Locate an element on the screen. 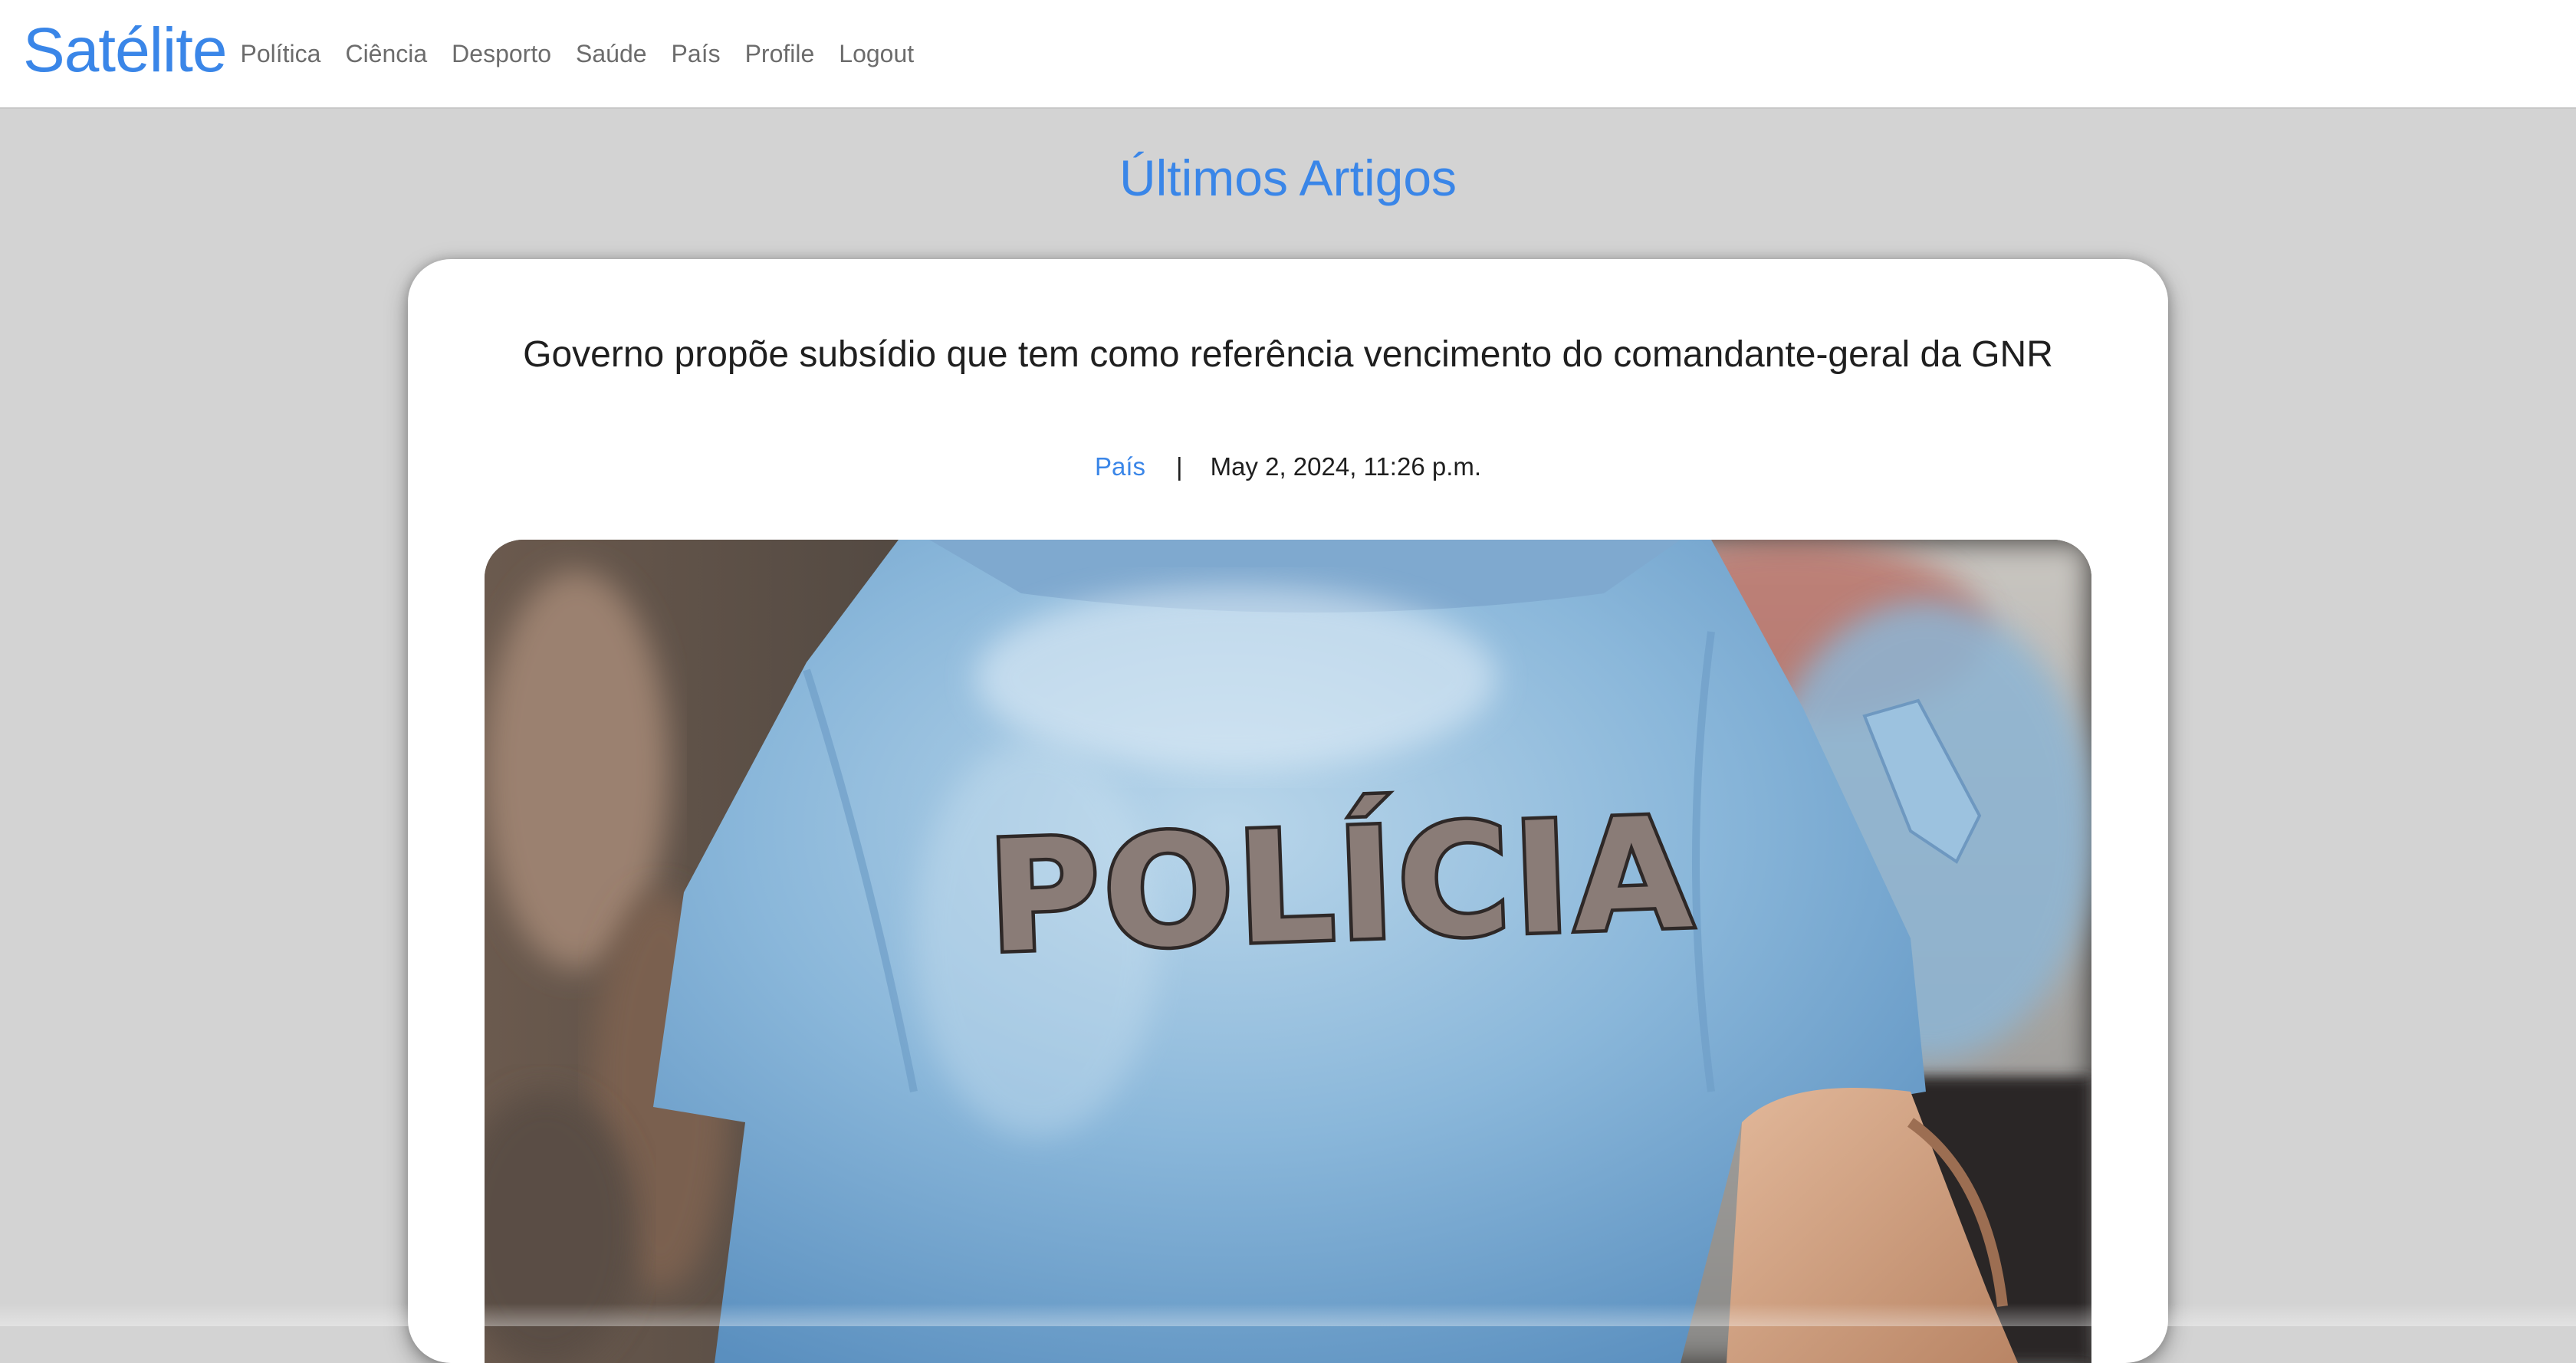 The width and height of the screenshot is (2576, 1363). nav-link-desporto: Desporto is located at coordinates (502, 54).